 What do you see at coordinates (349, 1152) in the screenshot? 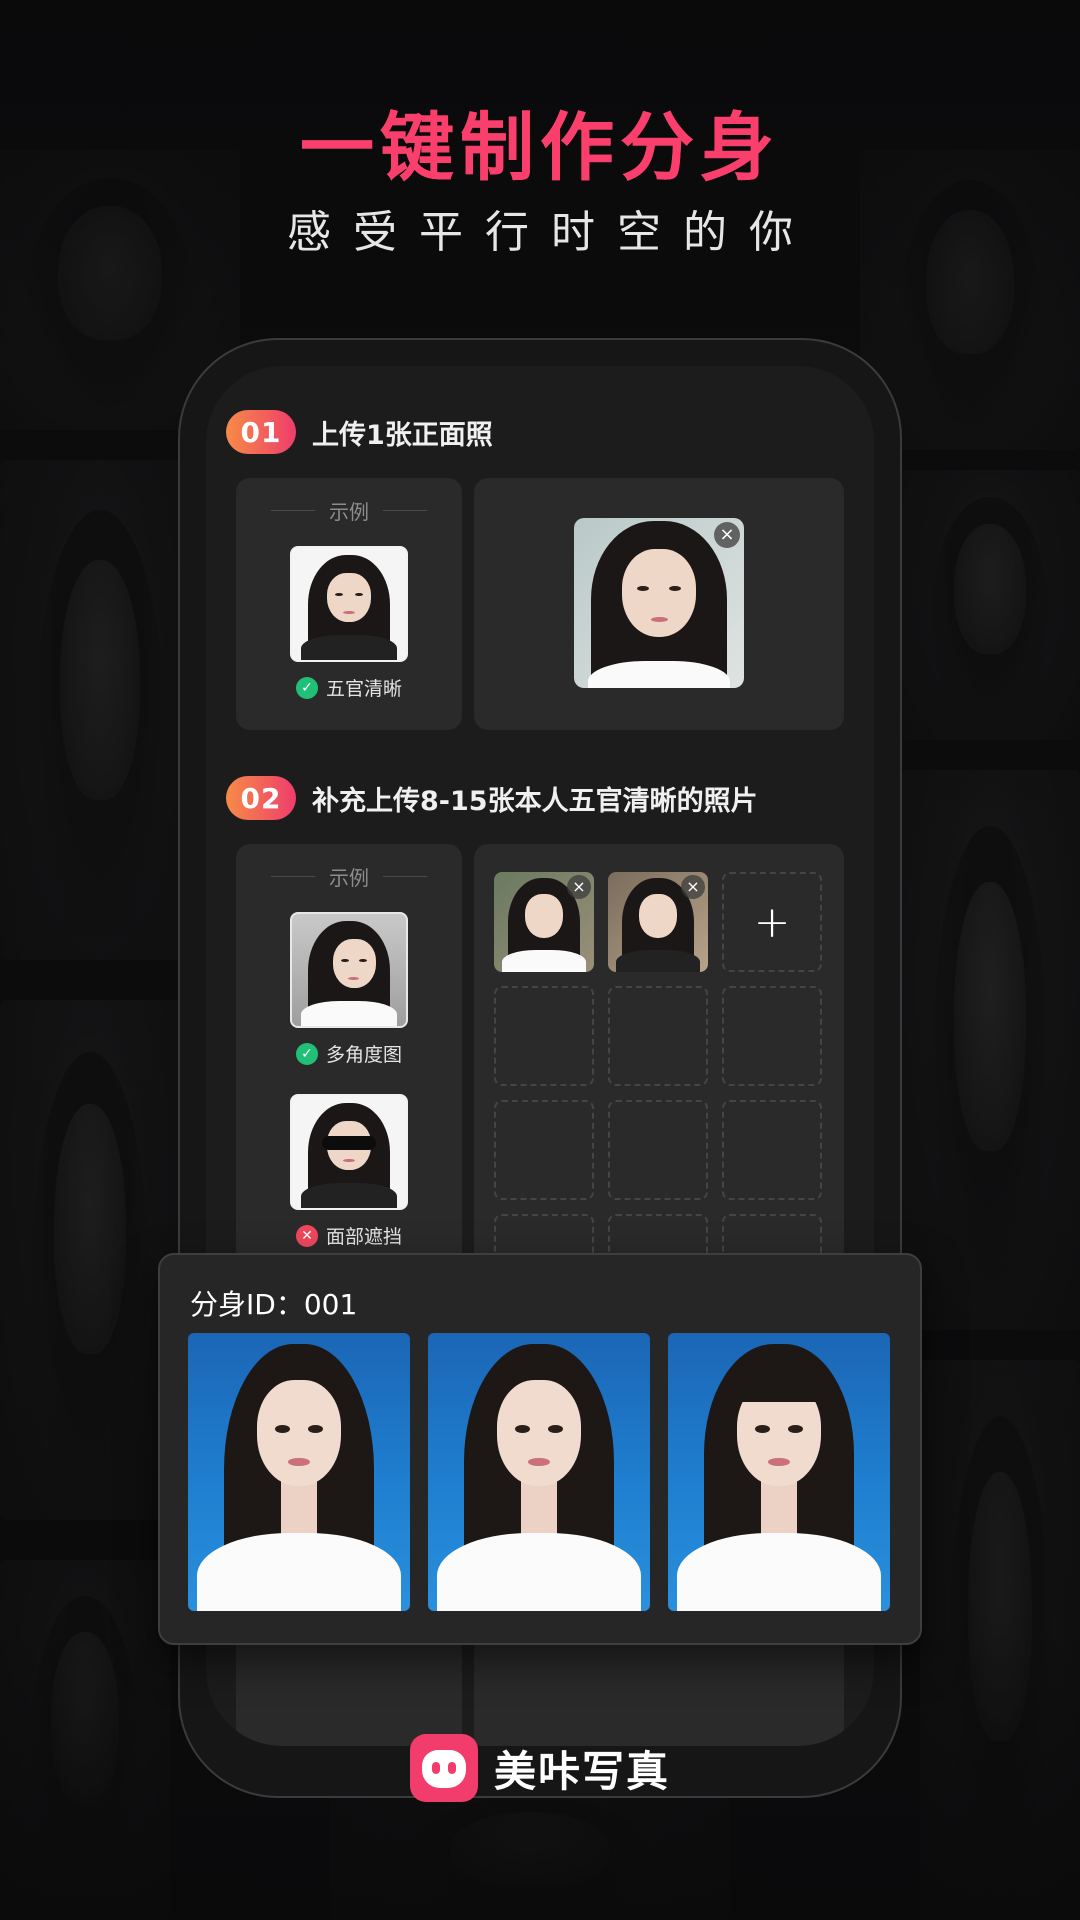
I see `example-covered-photo` at bounding box center [349, 1152].